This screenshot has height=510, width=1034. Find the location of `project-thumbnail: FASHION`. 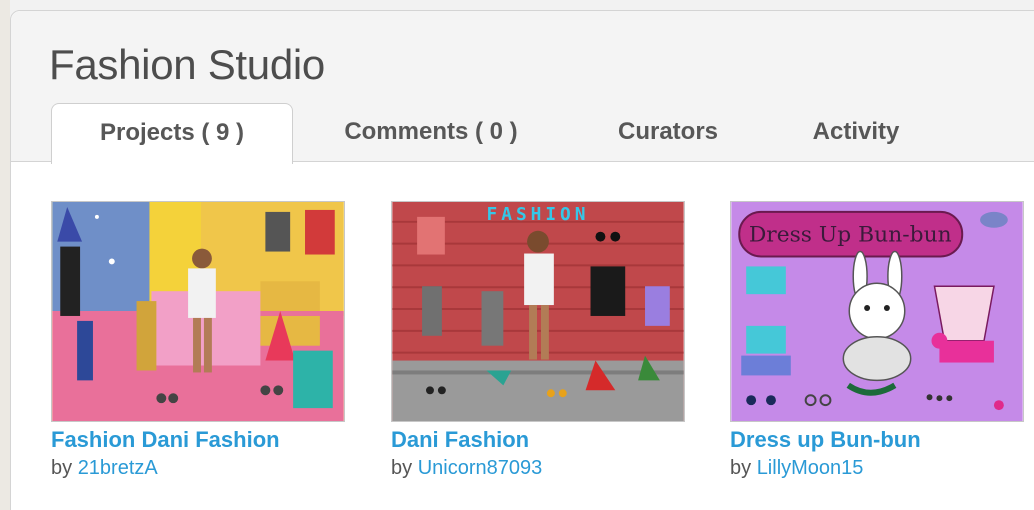

project-thumbnail: FASHION is located at coordinates (538, 311).